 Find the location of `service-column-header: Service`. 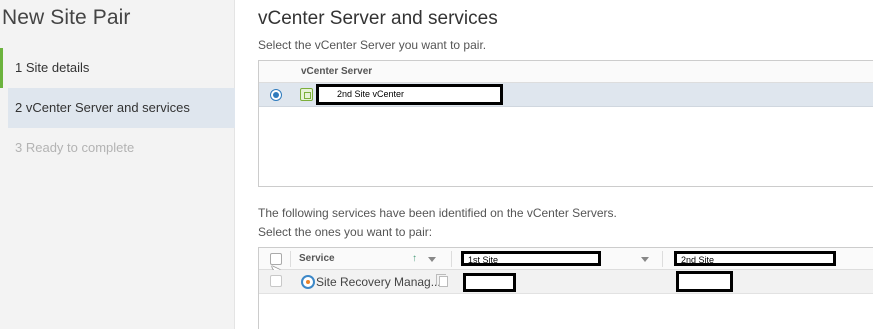

service-column-header: Service is located at coordinates (317, 259).